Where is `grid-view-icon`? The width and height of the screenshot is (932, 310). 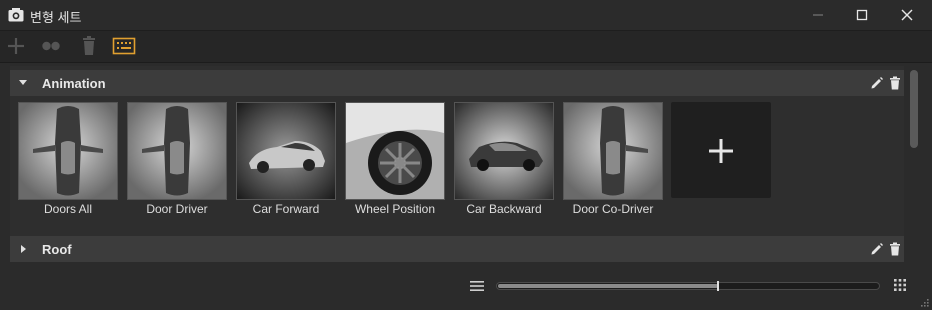 grid-view-icon is located at coordinates (900, 285).